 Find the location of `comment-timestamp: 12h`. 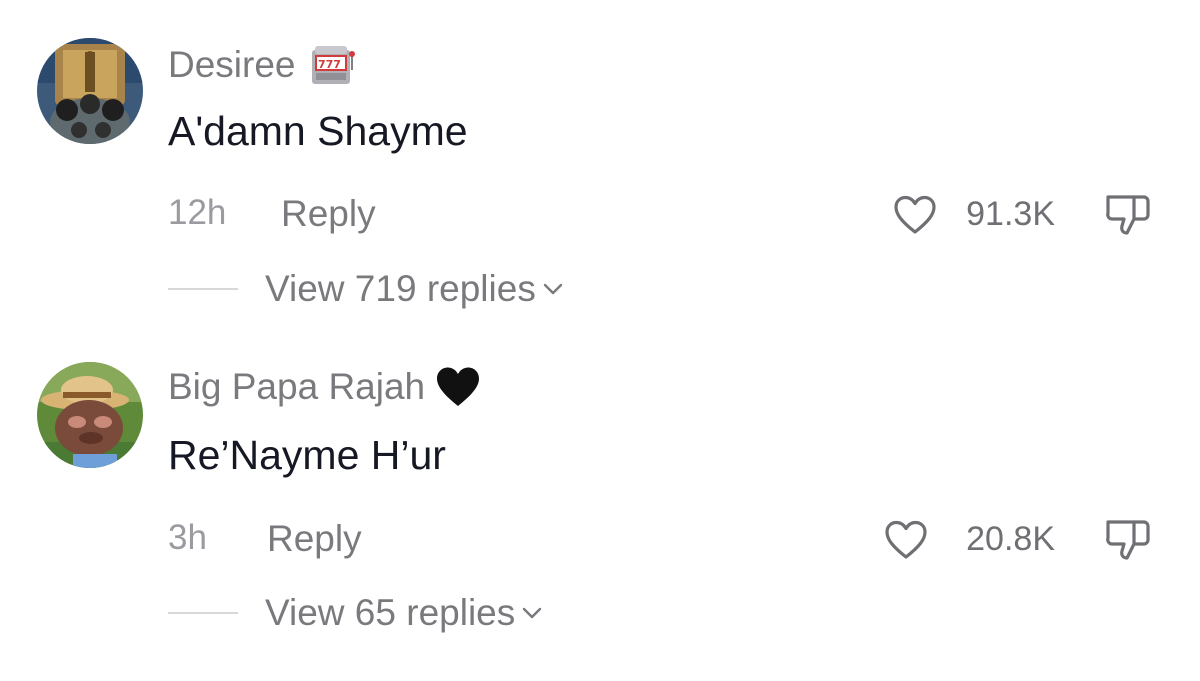

comment-timestamp: 12h is located at coordinates (197, 212).